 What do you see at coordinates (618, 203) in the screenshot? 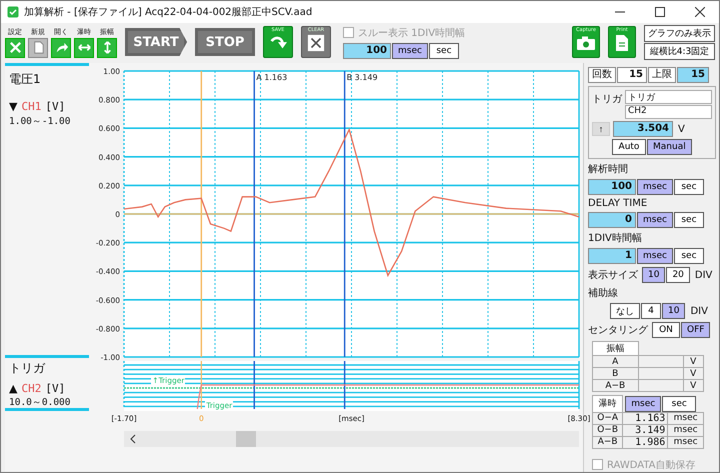
I see `setting-label: DELAY TIME` at bounding box center [618, 203].